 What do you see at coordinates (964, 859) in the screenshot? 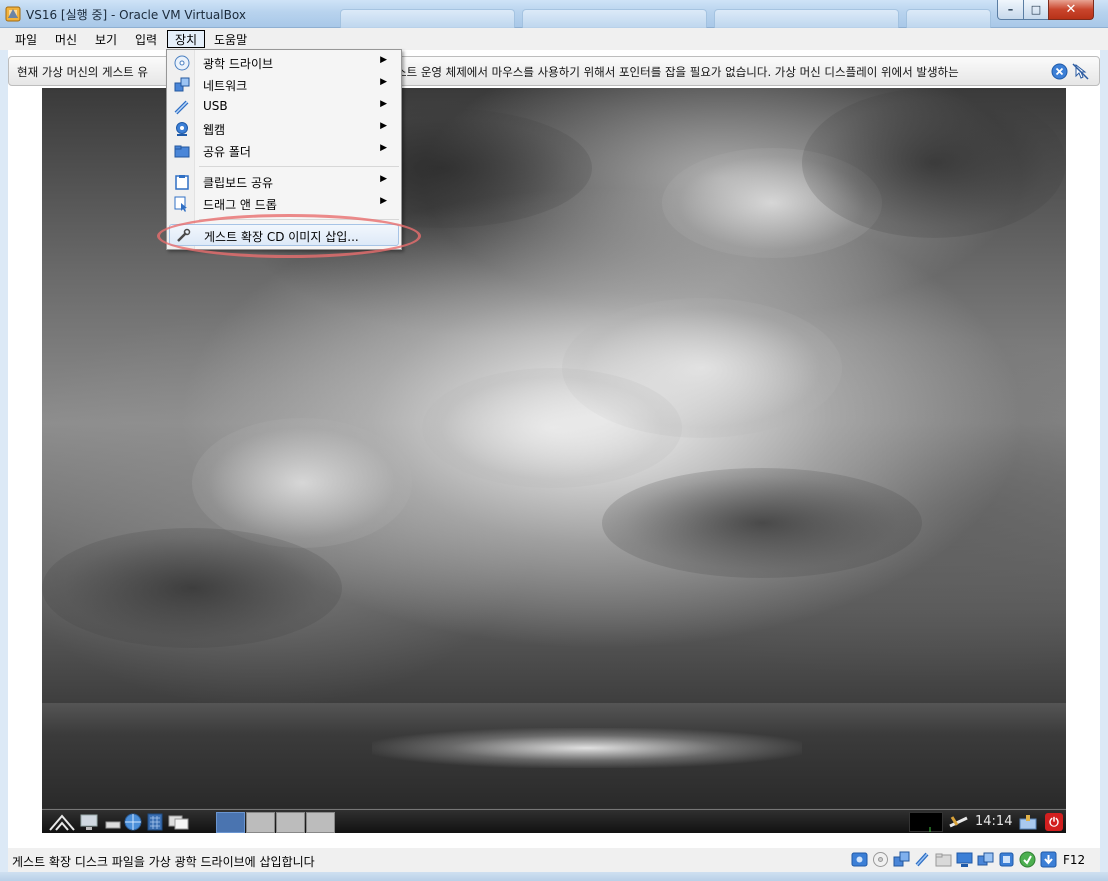
I see `display-status-icon` at bounding box center [964, 859].